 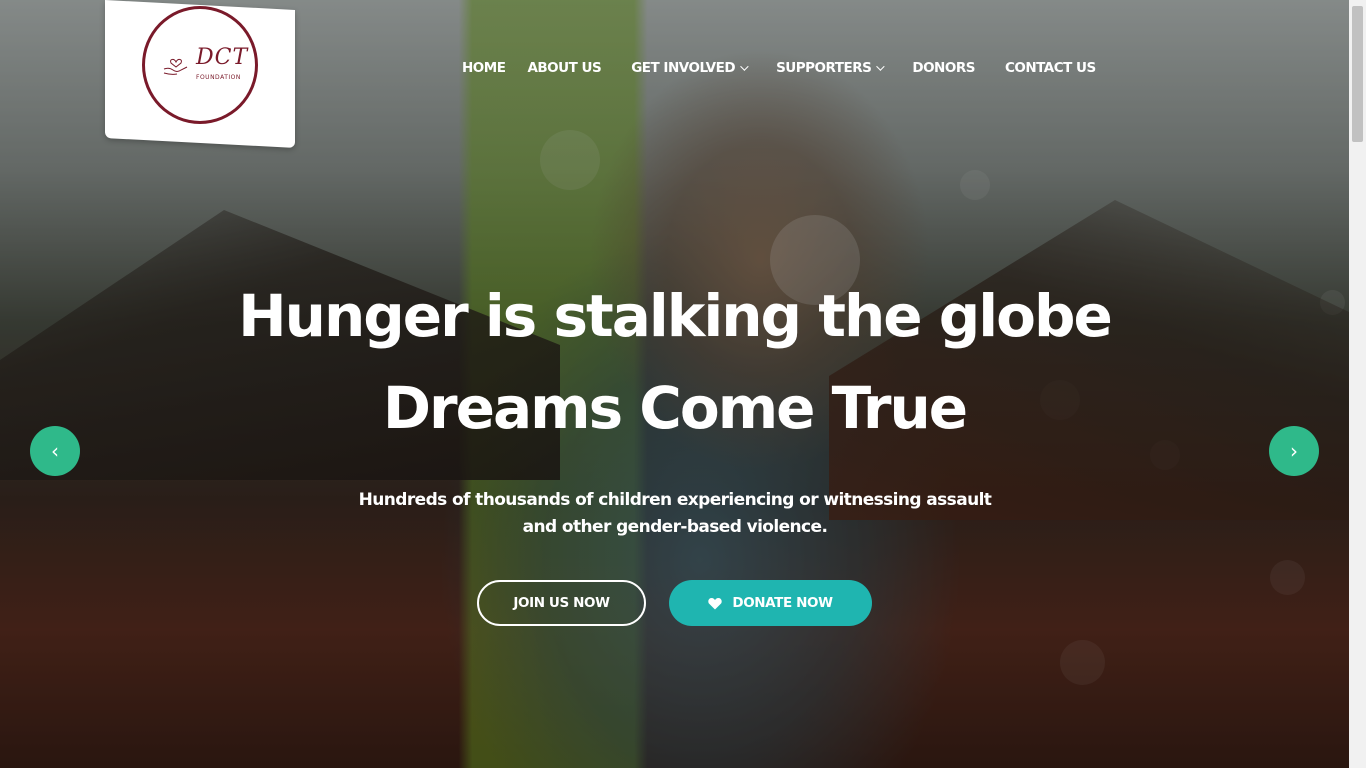 I want to click on nav-item-contact-us: CONTACT US, so click(x=1050, y=68).